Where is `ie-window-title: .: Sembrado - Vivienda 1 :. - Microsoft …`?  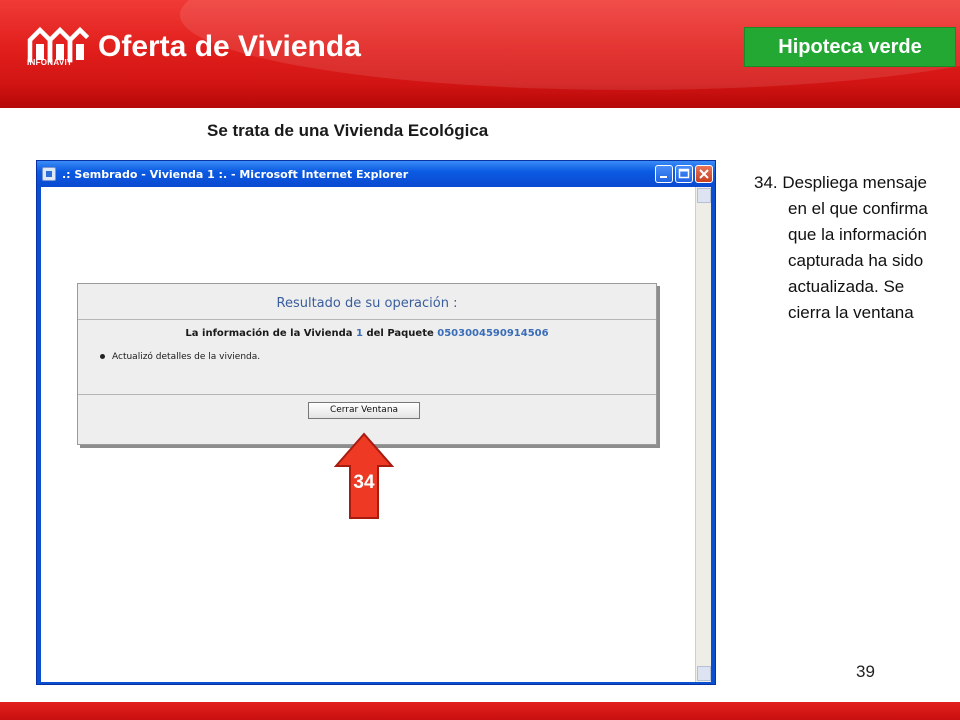 ie-window-title: .: Sembrado - Vivienda 1 :. - Microsoft … is located at coordinates (235, 174).